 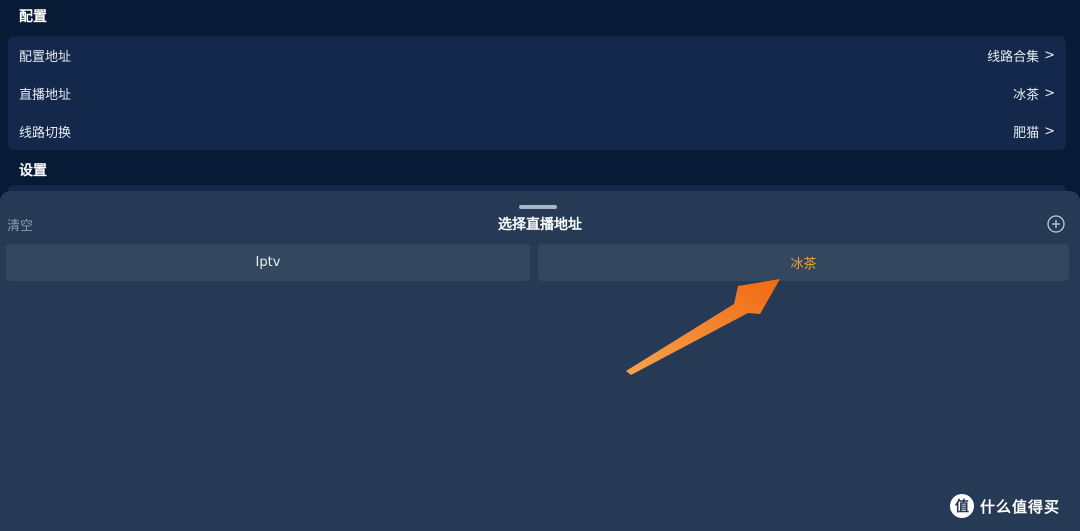 What do you see at coordinates (1056, 224) in the screenshot?
I see `plus-circle-icon` at bounding box center [1056, 224].